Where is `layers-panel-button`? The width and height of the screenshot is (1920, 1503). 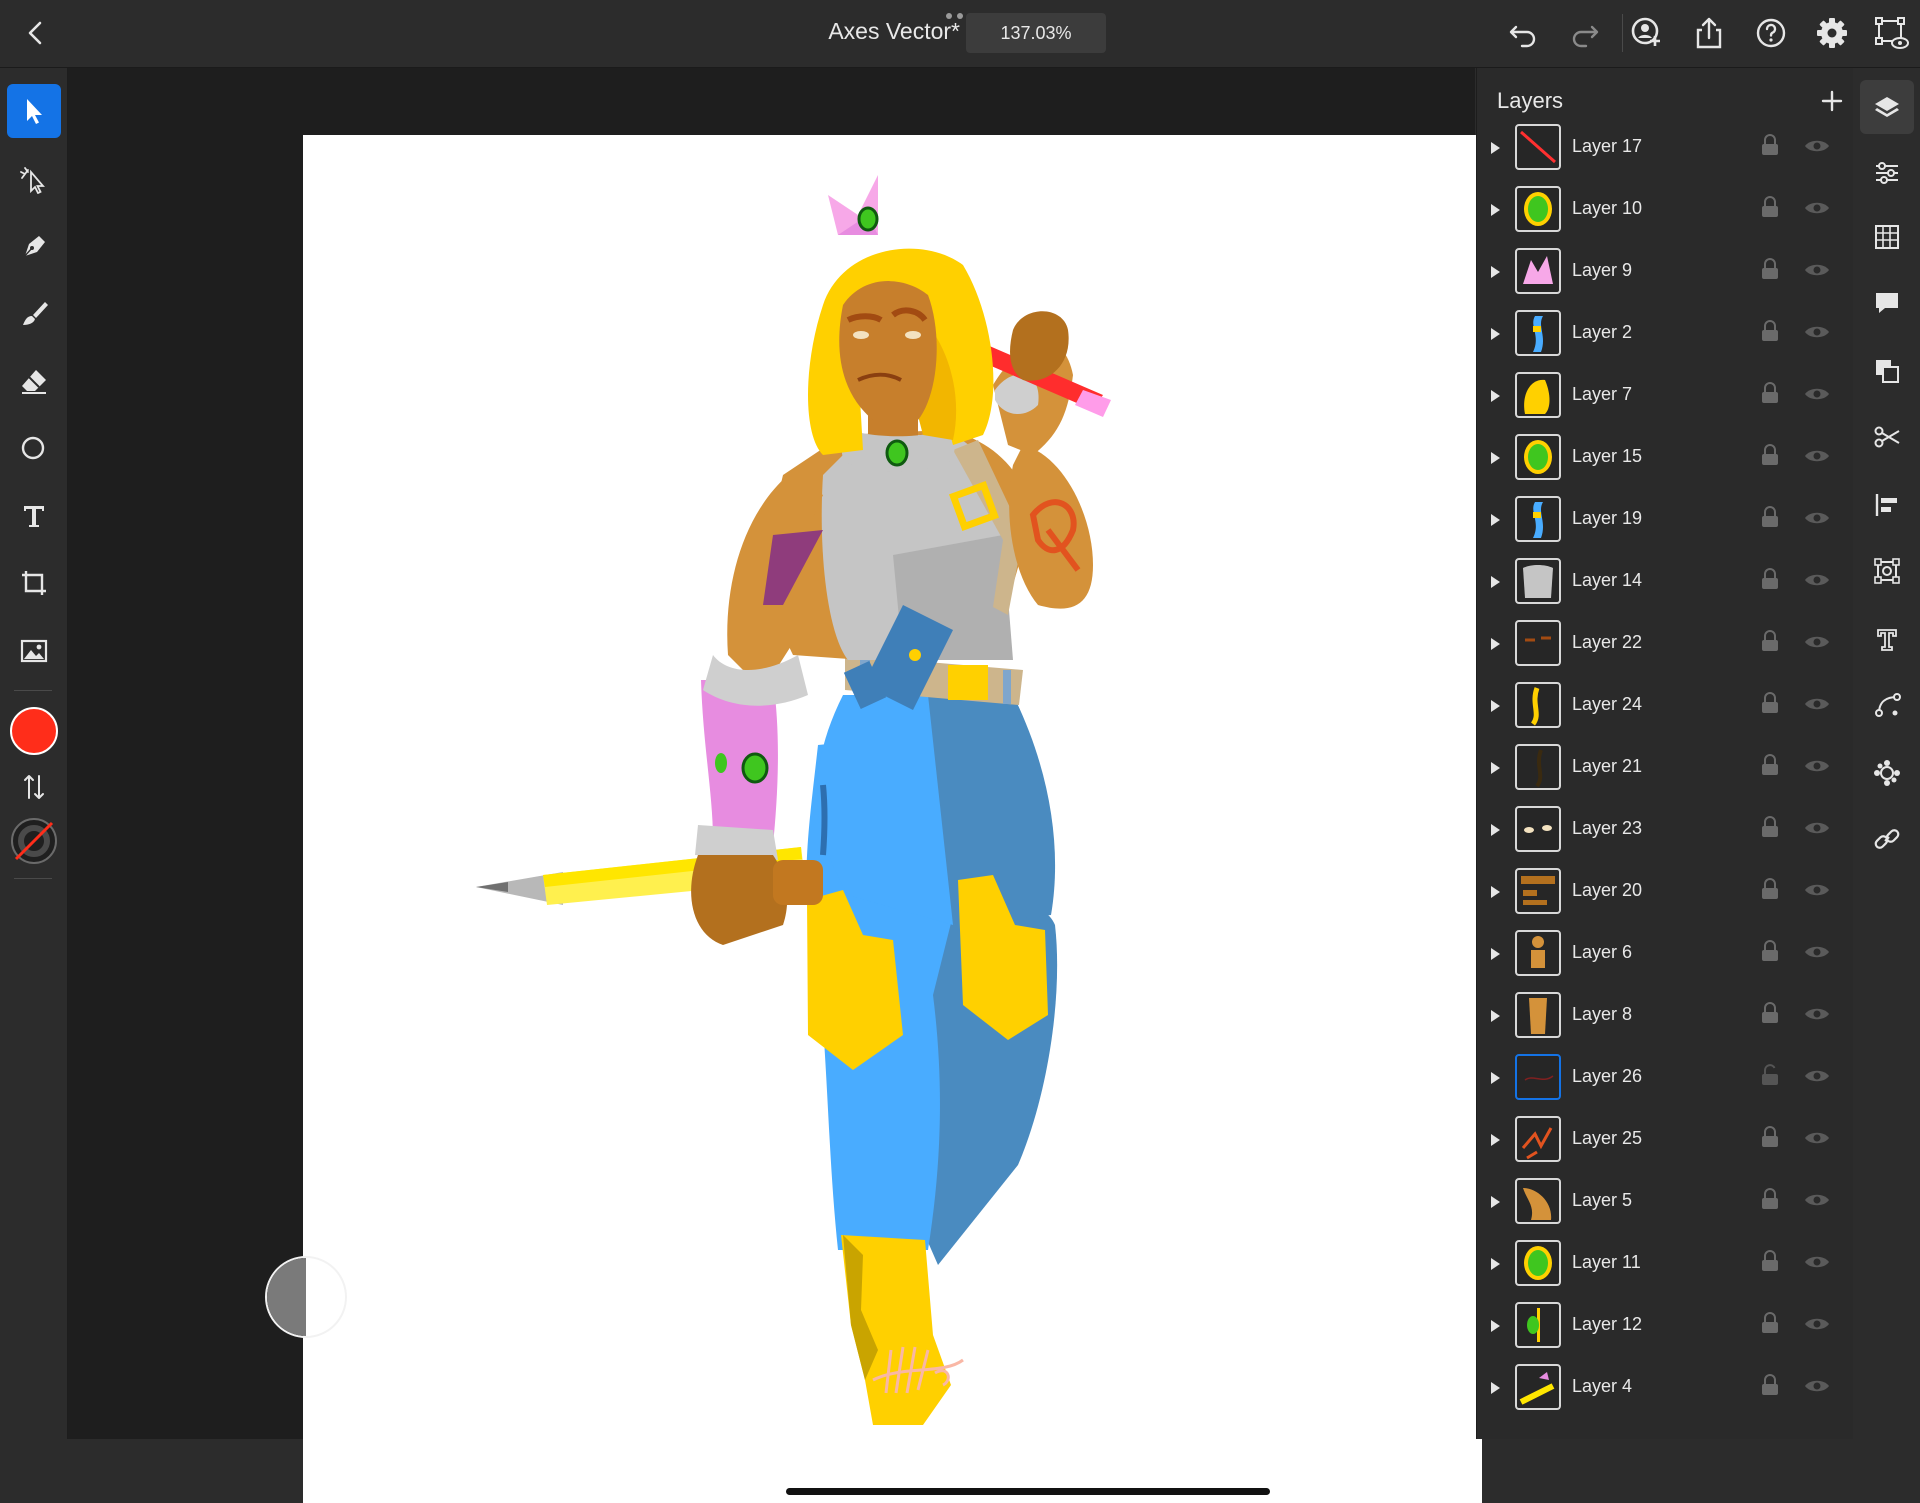
layers-panel-button is located at coordinates (1887, 107).